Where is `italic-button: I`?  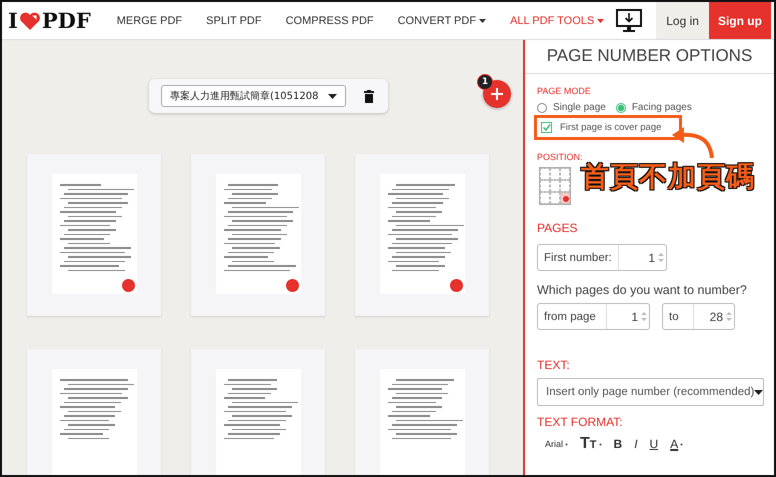
italic-button: I is located at coordinates (636, 444).